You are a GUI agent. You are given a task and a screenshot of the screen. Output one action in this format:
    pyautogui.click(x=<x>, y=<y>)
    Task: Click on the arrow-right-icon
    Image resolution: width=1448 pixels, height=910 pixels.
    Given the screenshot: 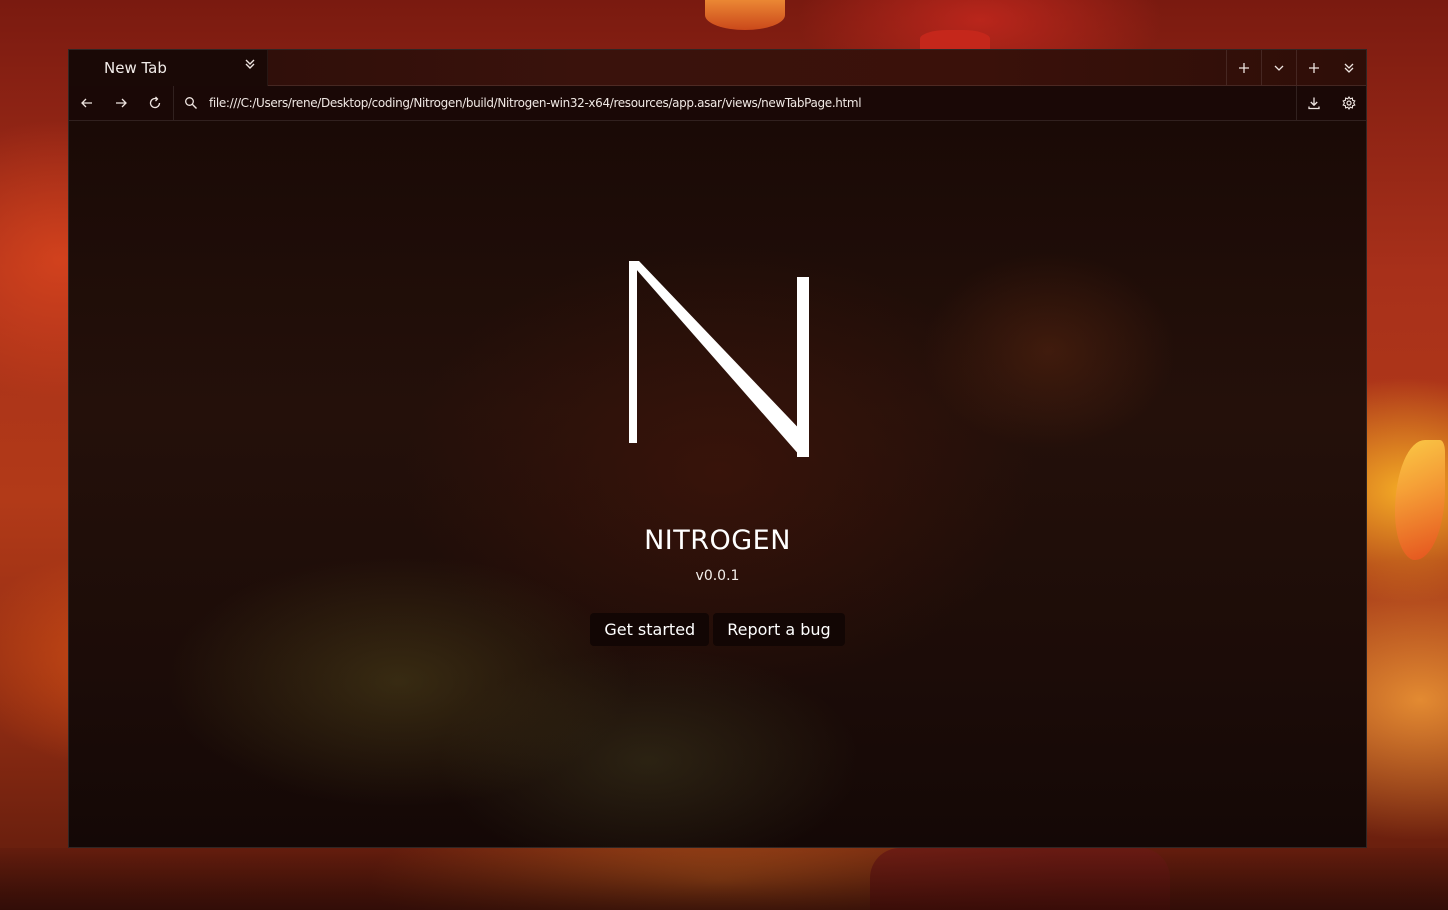 What is the action you would take?
    pyautogui.click(x=121, y=103)
    